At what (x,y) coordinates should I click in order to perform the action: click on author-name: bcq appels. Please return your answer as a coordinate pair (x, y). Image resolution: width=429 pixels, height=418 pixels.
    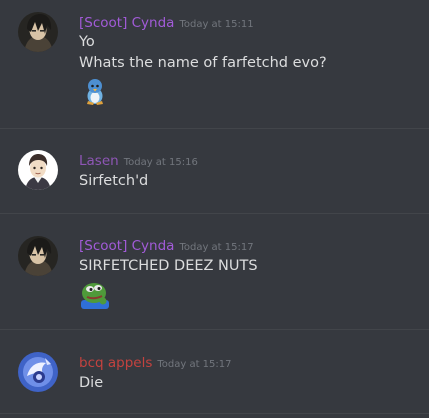
    Looking at the image, I should click on (115, 363).